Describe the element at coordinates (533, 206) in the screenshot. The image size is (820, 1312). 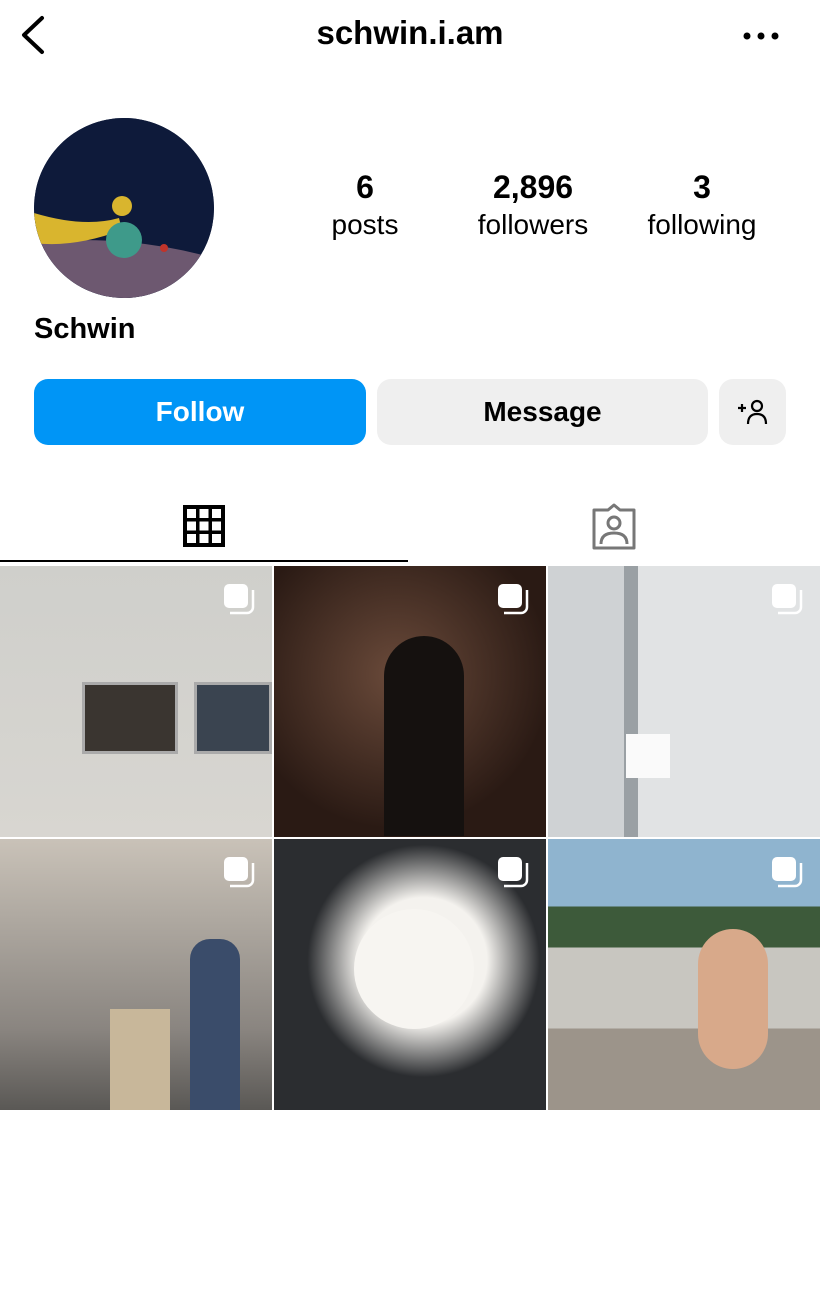
I see `followers-count: 2,896 followers` at that location.